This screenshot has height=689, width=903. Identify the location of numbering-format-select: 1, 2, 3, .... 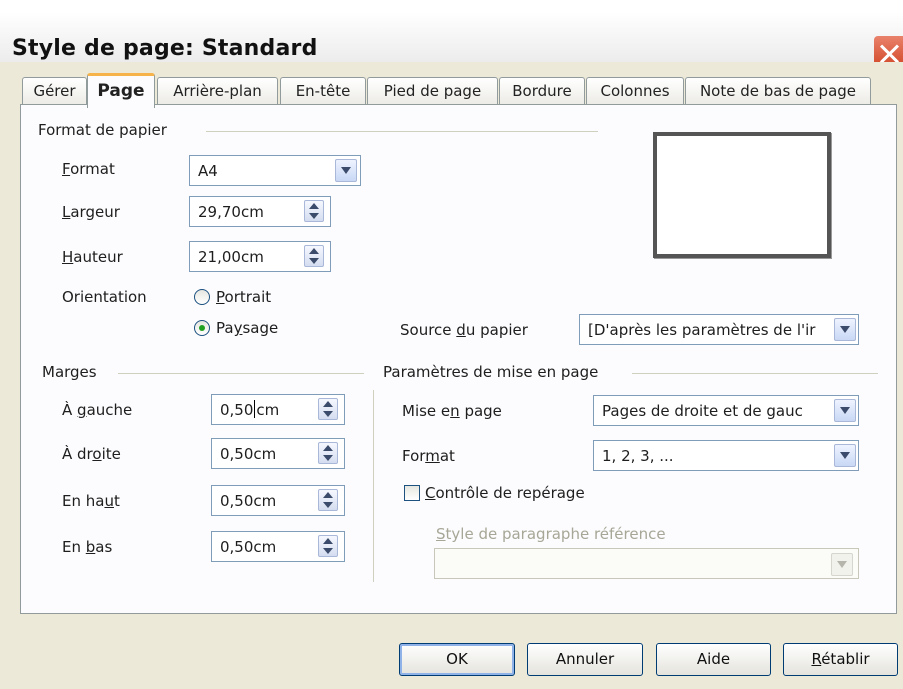
(726, 455).